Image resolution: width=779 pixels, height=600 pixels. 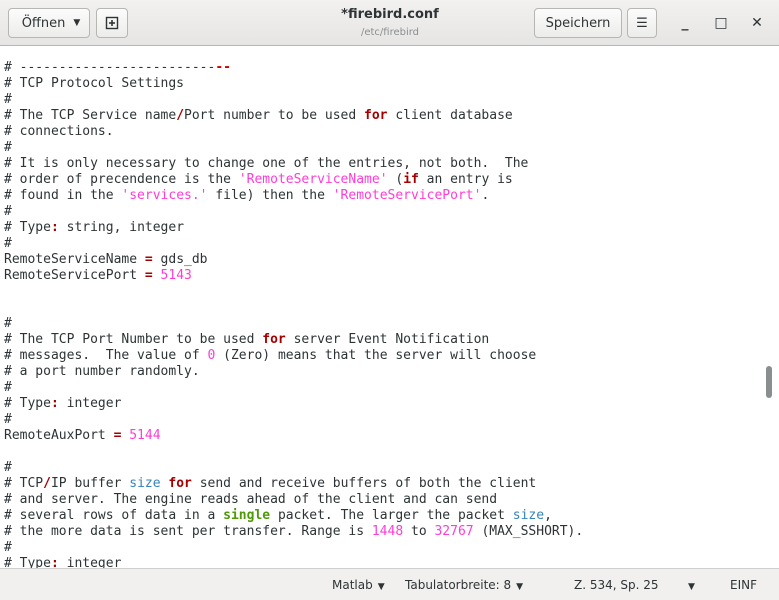 What do you see at coordinates (293, 228) in the screenshot?
I see `code-line: # Type: string, integer` at bounding box center [293, 228].